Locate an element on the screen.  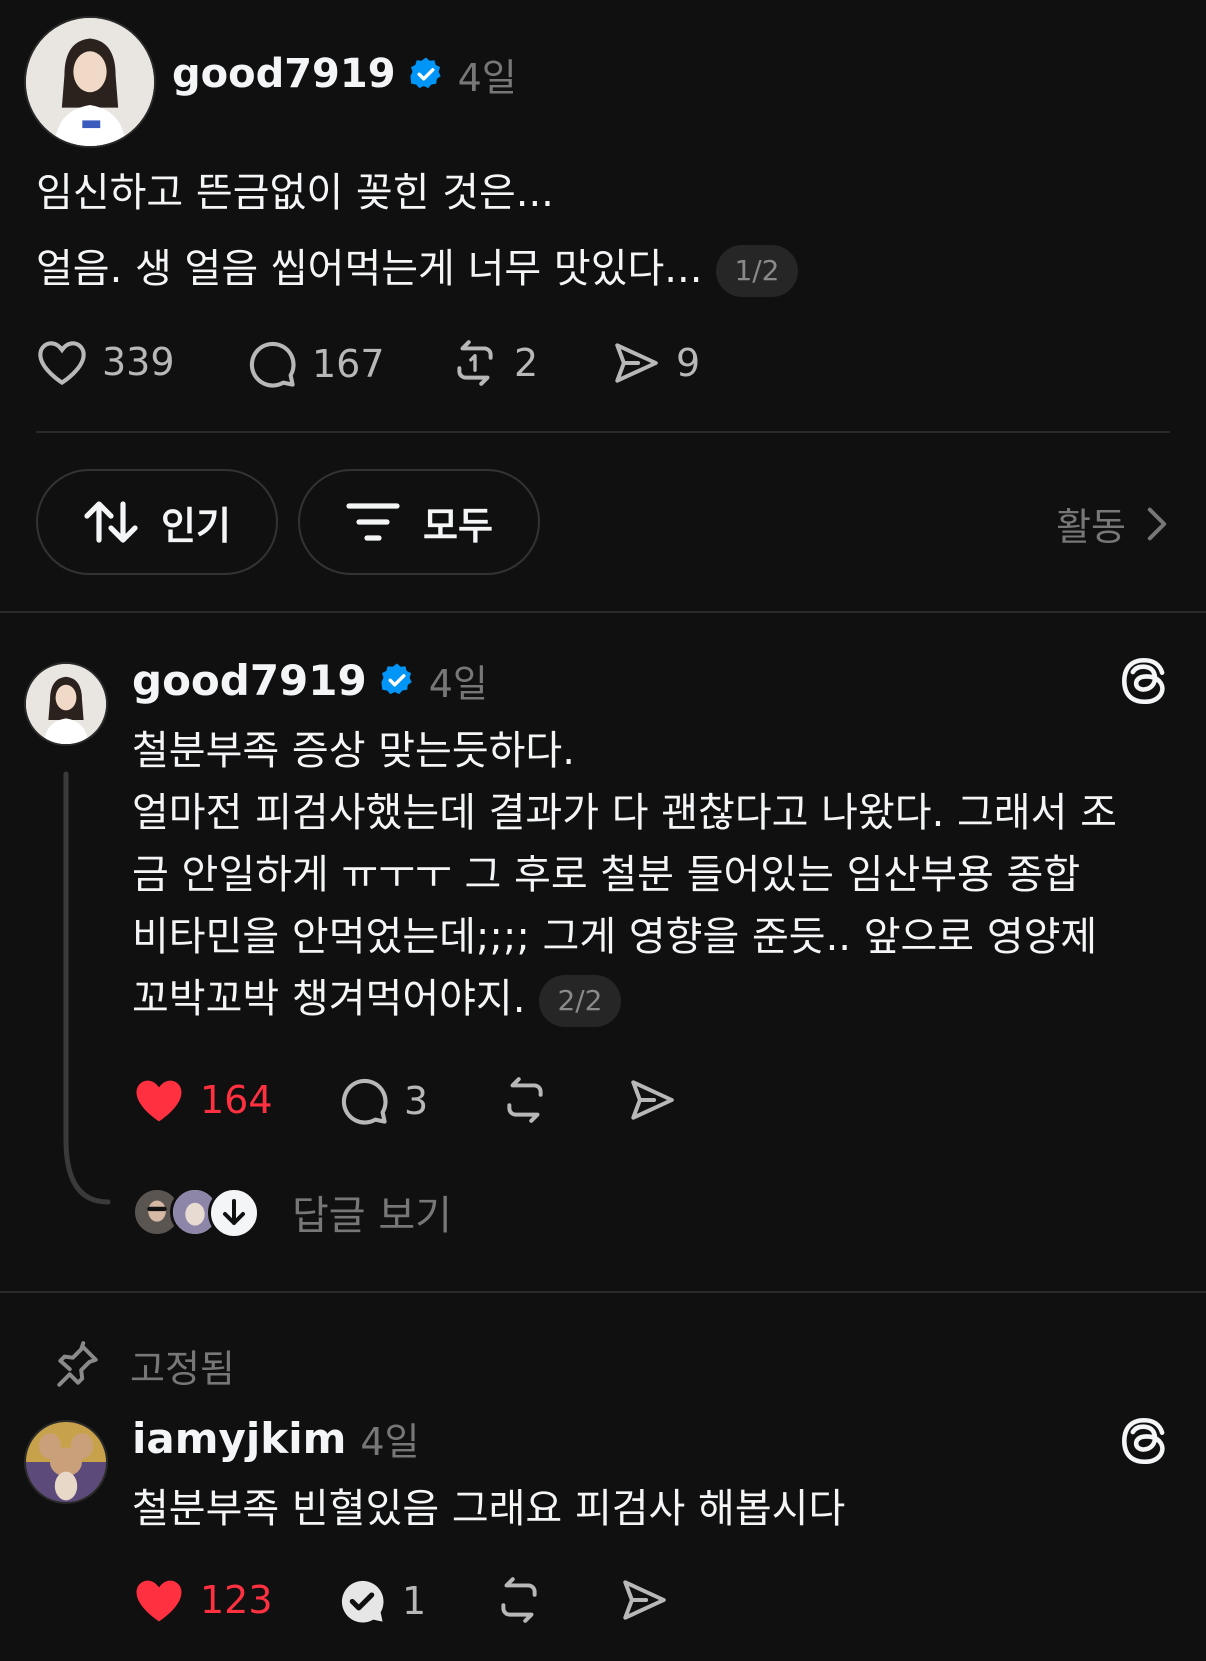
comment-time: 4일 is located at coordinates (390, 1441).